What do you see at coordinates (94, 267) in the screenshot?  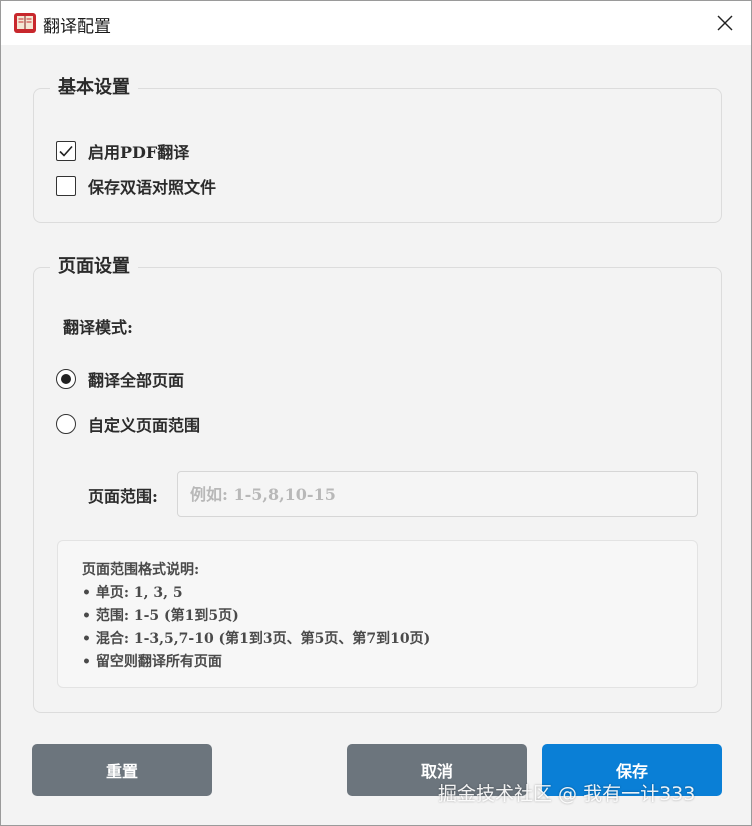 I see `page-settings-title: 页面设置` at bounding box center [94, 267].